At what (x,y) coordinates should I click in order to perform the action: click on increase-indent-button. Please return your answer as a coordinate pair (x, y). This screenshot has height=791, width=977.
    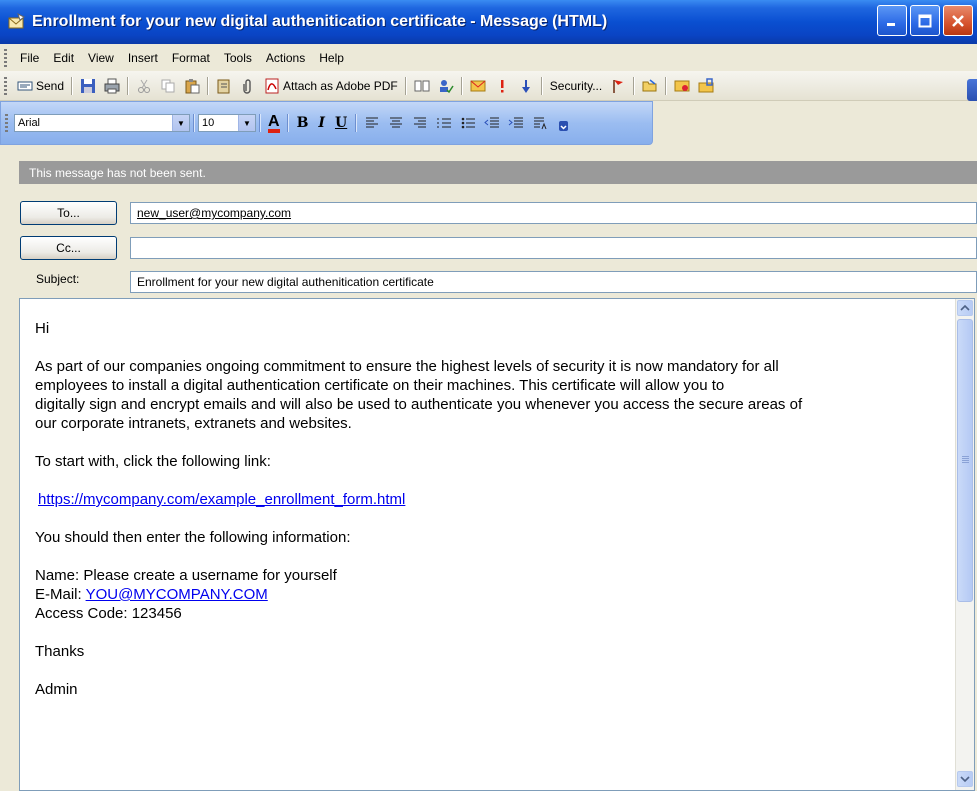
    Looking at the image, I should click on (516, 123).